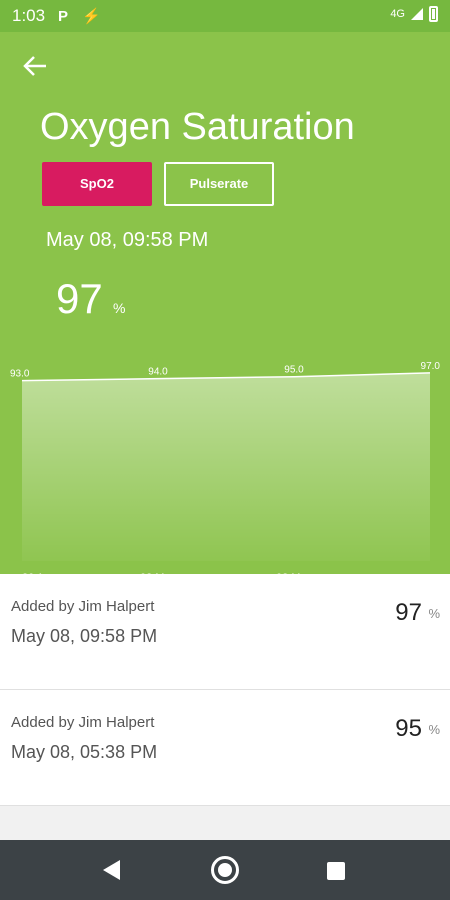 The image size is (450, 900). I want to click on data-label: 97.0, so click(431, 366).